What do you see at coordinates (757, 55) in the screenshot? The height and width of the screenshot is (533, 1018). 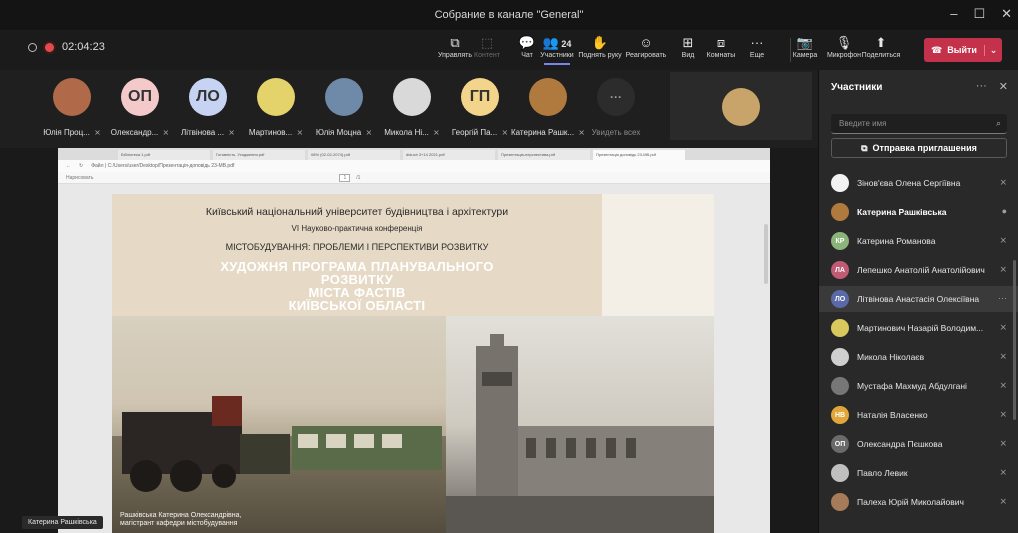 I see `toolbar-button-label: Еще` at bounding box center [757, 55].